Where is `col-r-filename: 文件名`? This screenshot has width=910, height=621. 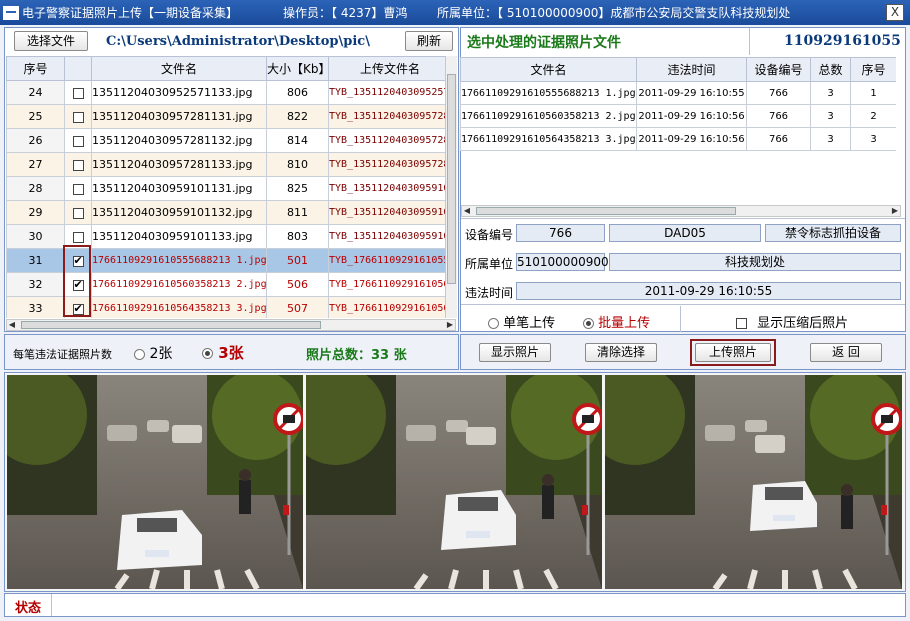
col-r-filename: 文件名 is located at coordinates (548, 69).